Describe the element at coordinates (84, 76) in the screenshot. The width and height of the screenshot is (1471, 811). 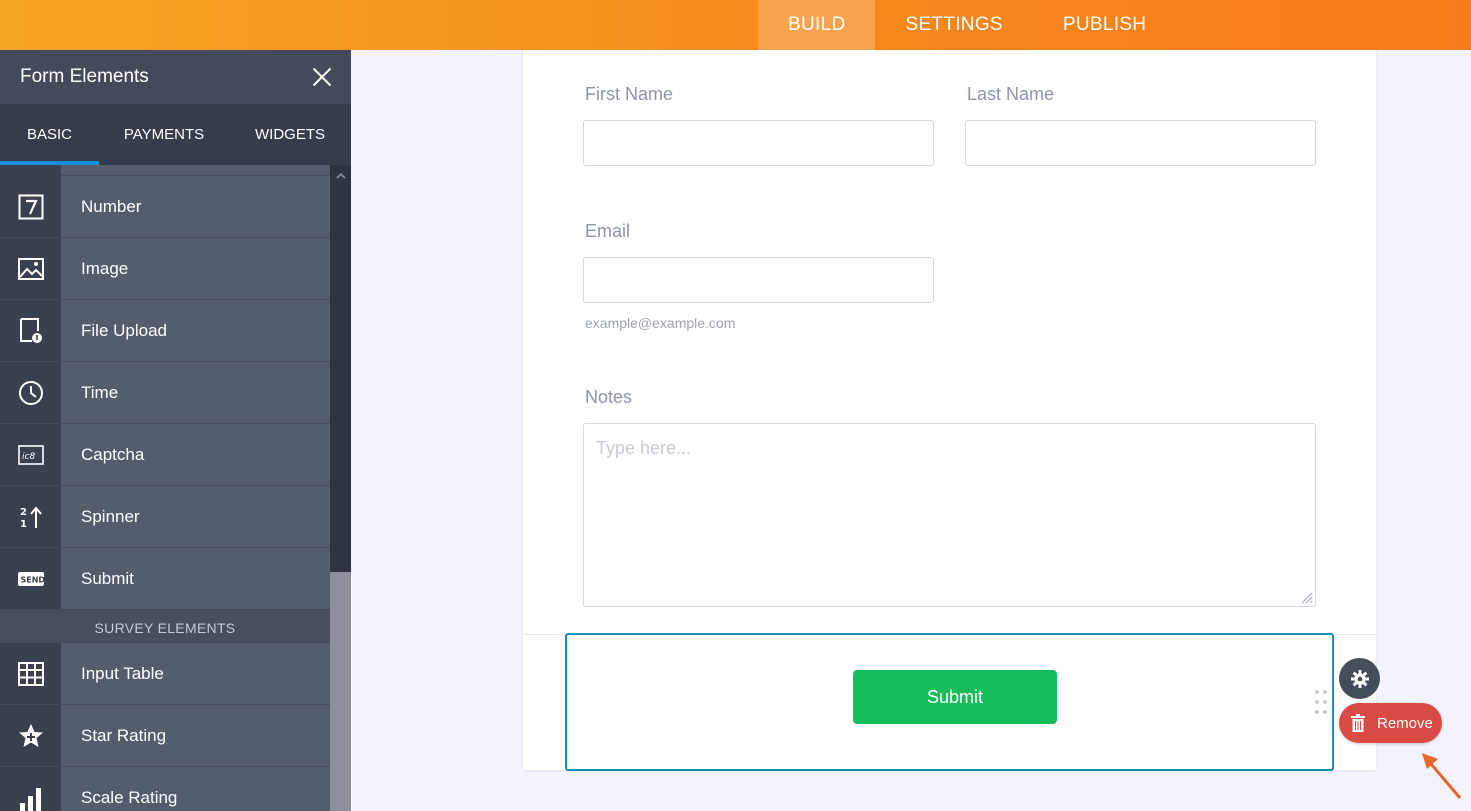
I see `sidebar-title: Form Elements` at that location.